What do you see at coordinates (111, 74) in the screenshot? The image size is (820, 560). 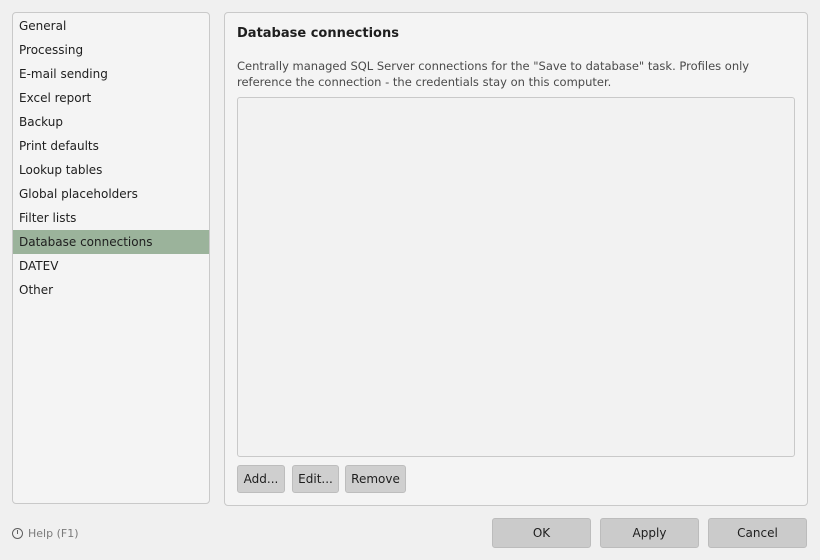 I see `sidebar-item-email-sending: E-mail sending` at bounding box center [111, 74].